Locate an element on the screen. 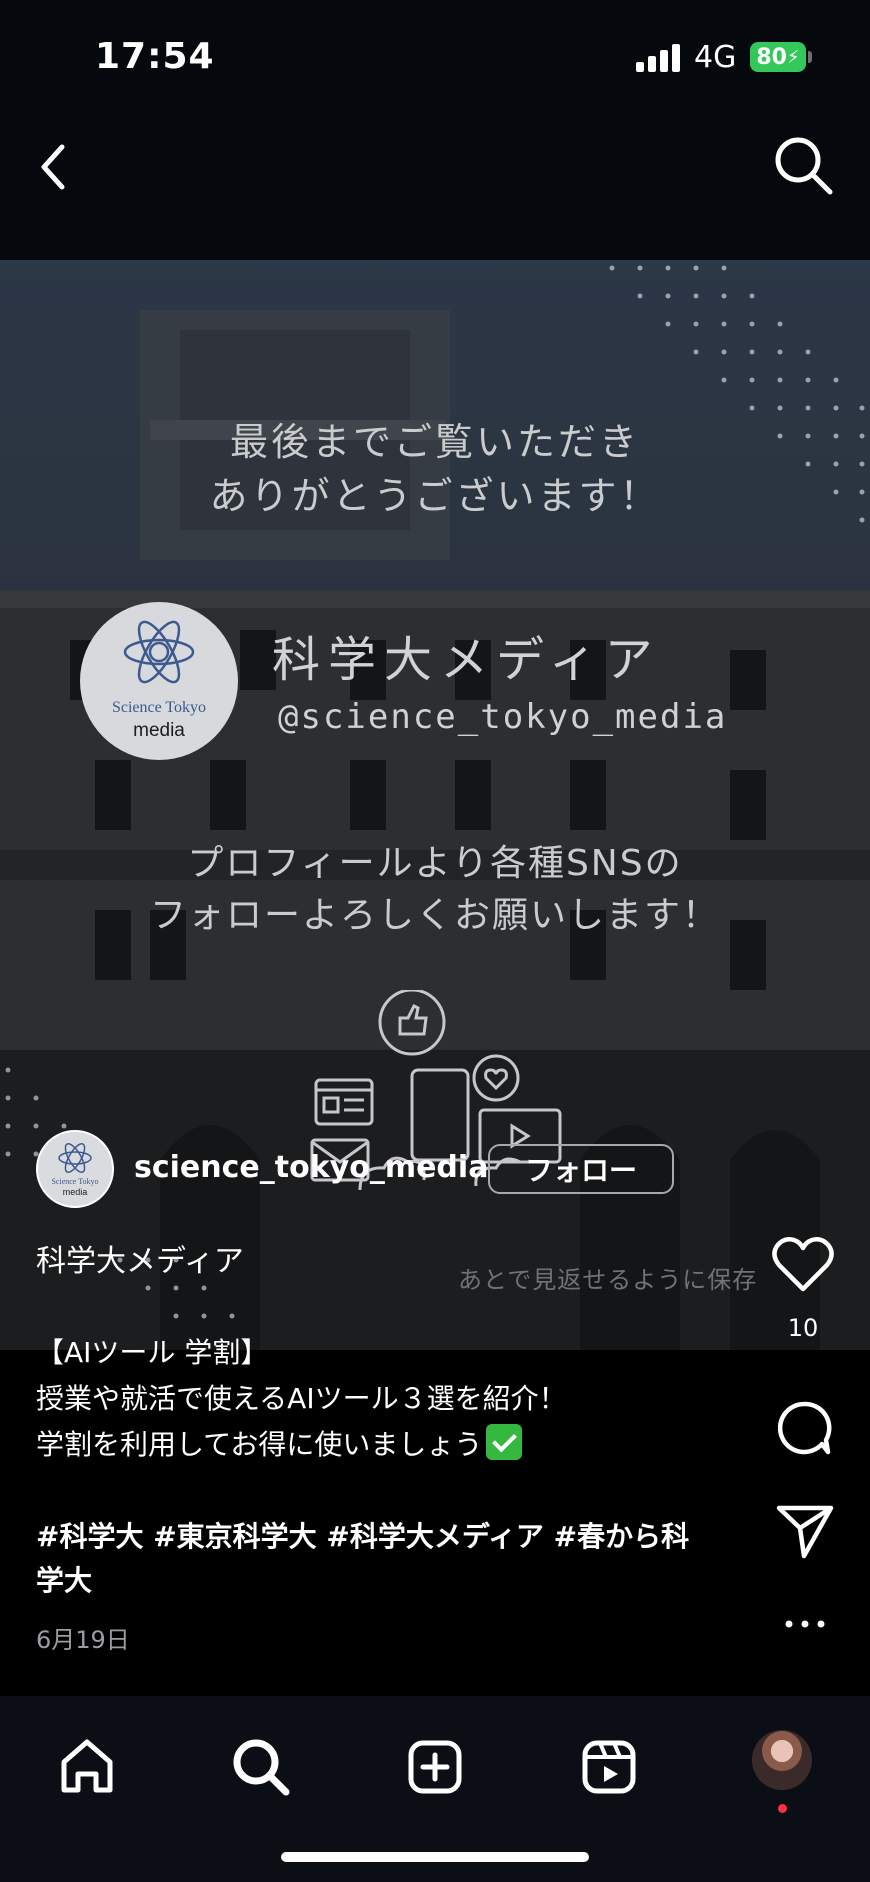 The height and width of the screenshot is (1882, 870). checkmark-emoji-icon is located at coordinates (504, 1442).